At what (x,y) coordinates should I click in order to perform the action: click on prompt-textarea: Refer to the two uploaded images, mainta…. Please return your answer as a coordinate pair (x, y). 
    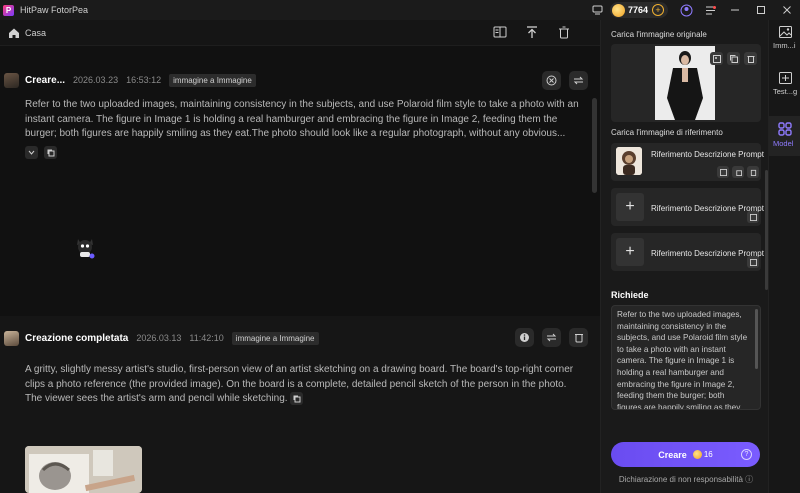
    Looking at the image, I should click on (686, 357).